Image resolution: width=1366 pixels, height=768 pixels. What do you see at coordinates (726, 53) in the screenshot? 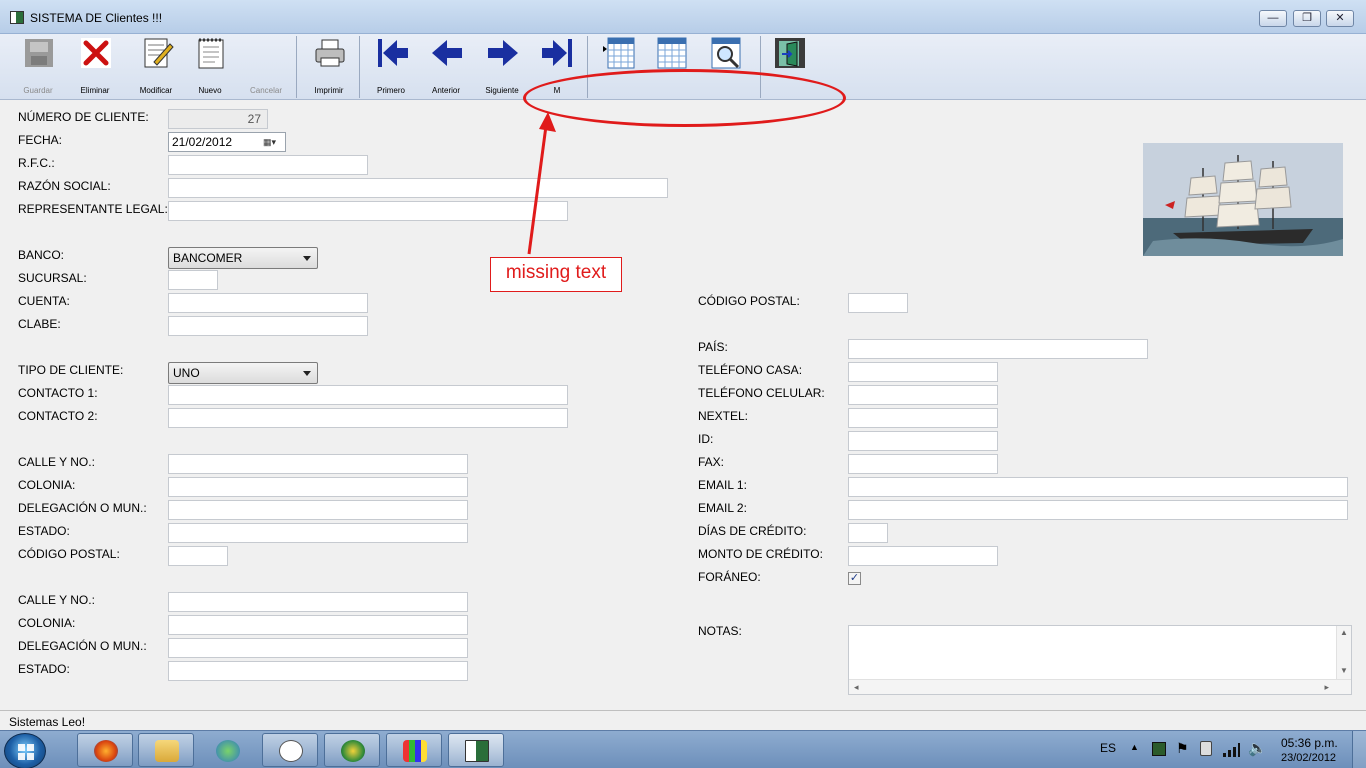
I see `search-icon` at bounding box center [726, 53].